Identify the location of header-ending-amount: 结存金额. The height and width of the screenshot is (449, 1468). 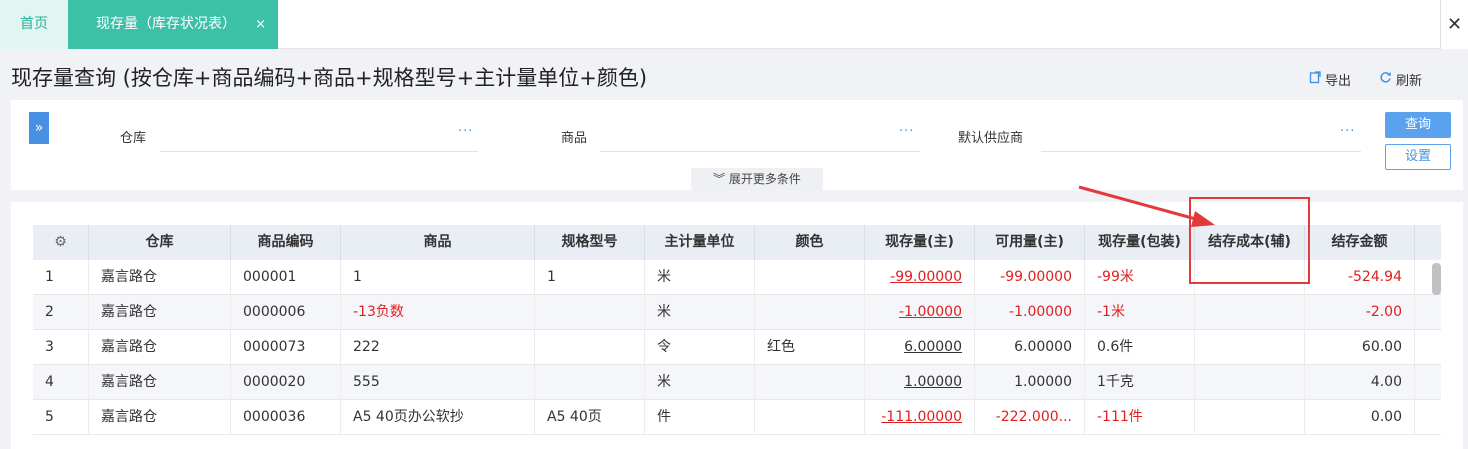
(1360, 242).